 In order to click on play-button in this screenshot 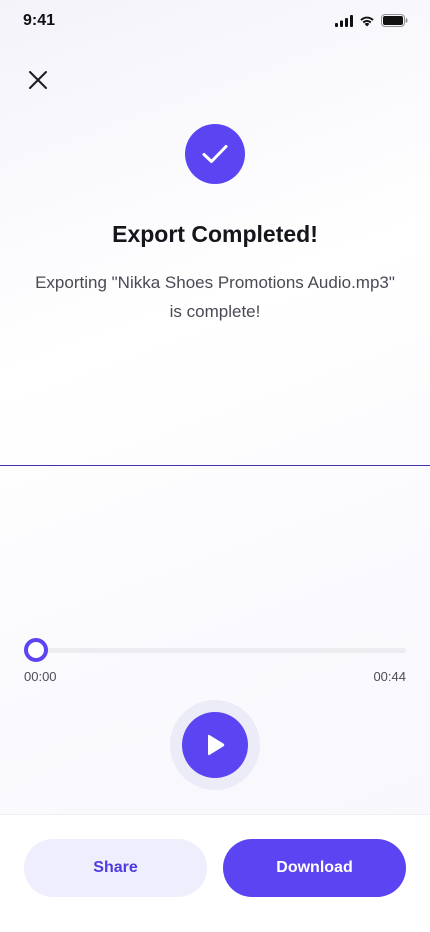, I will do `click(215, 745)`.